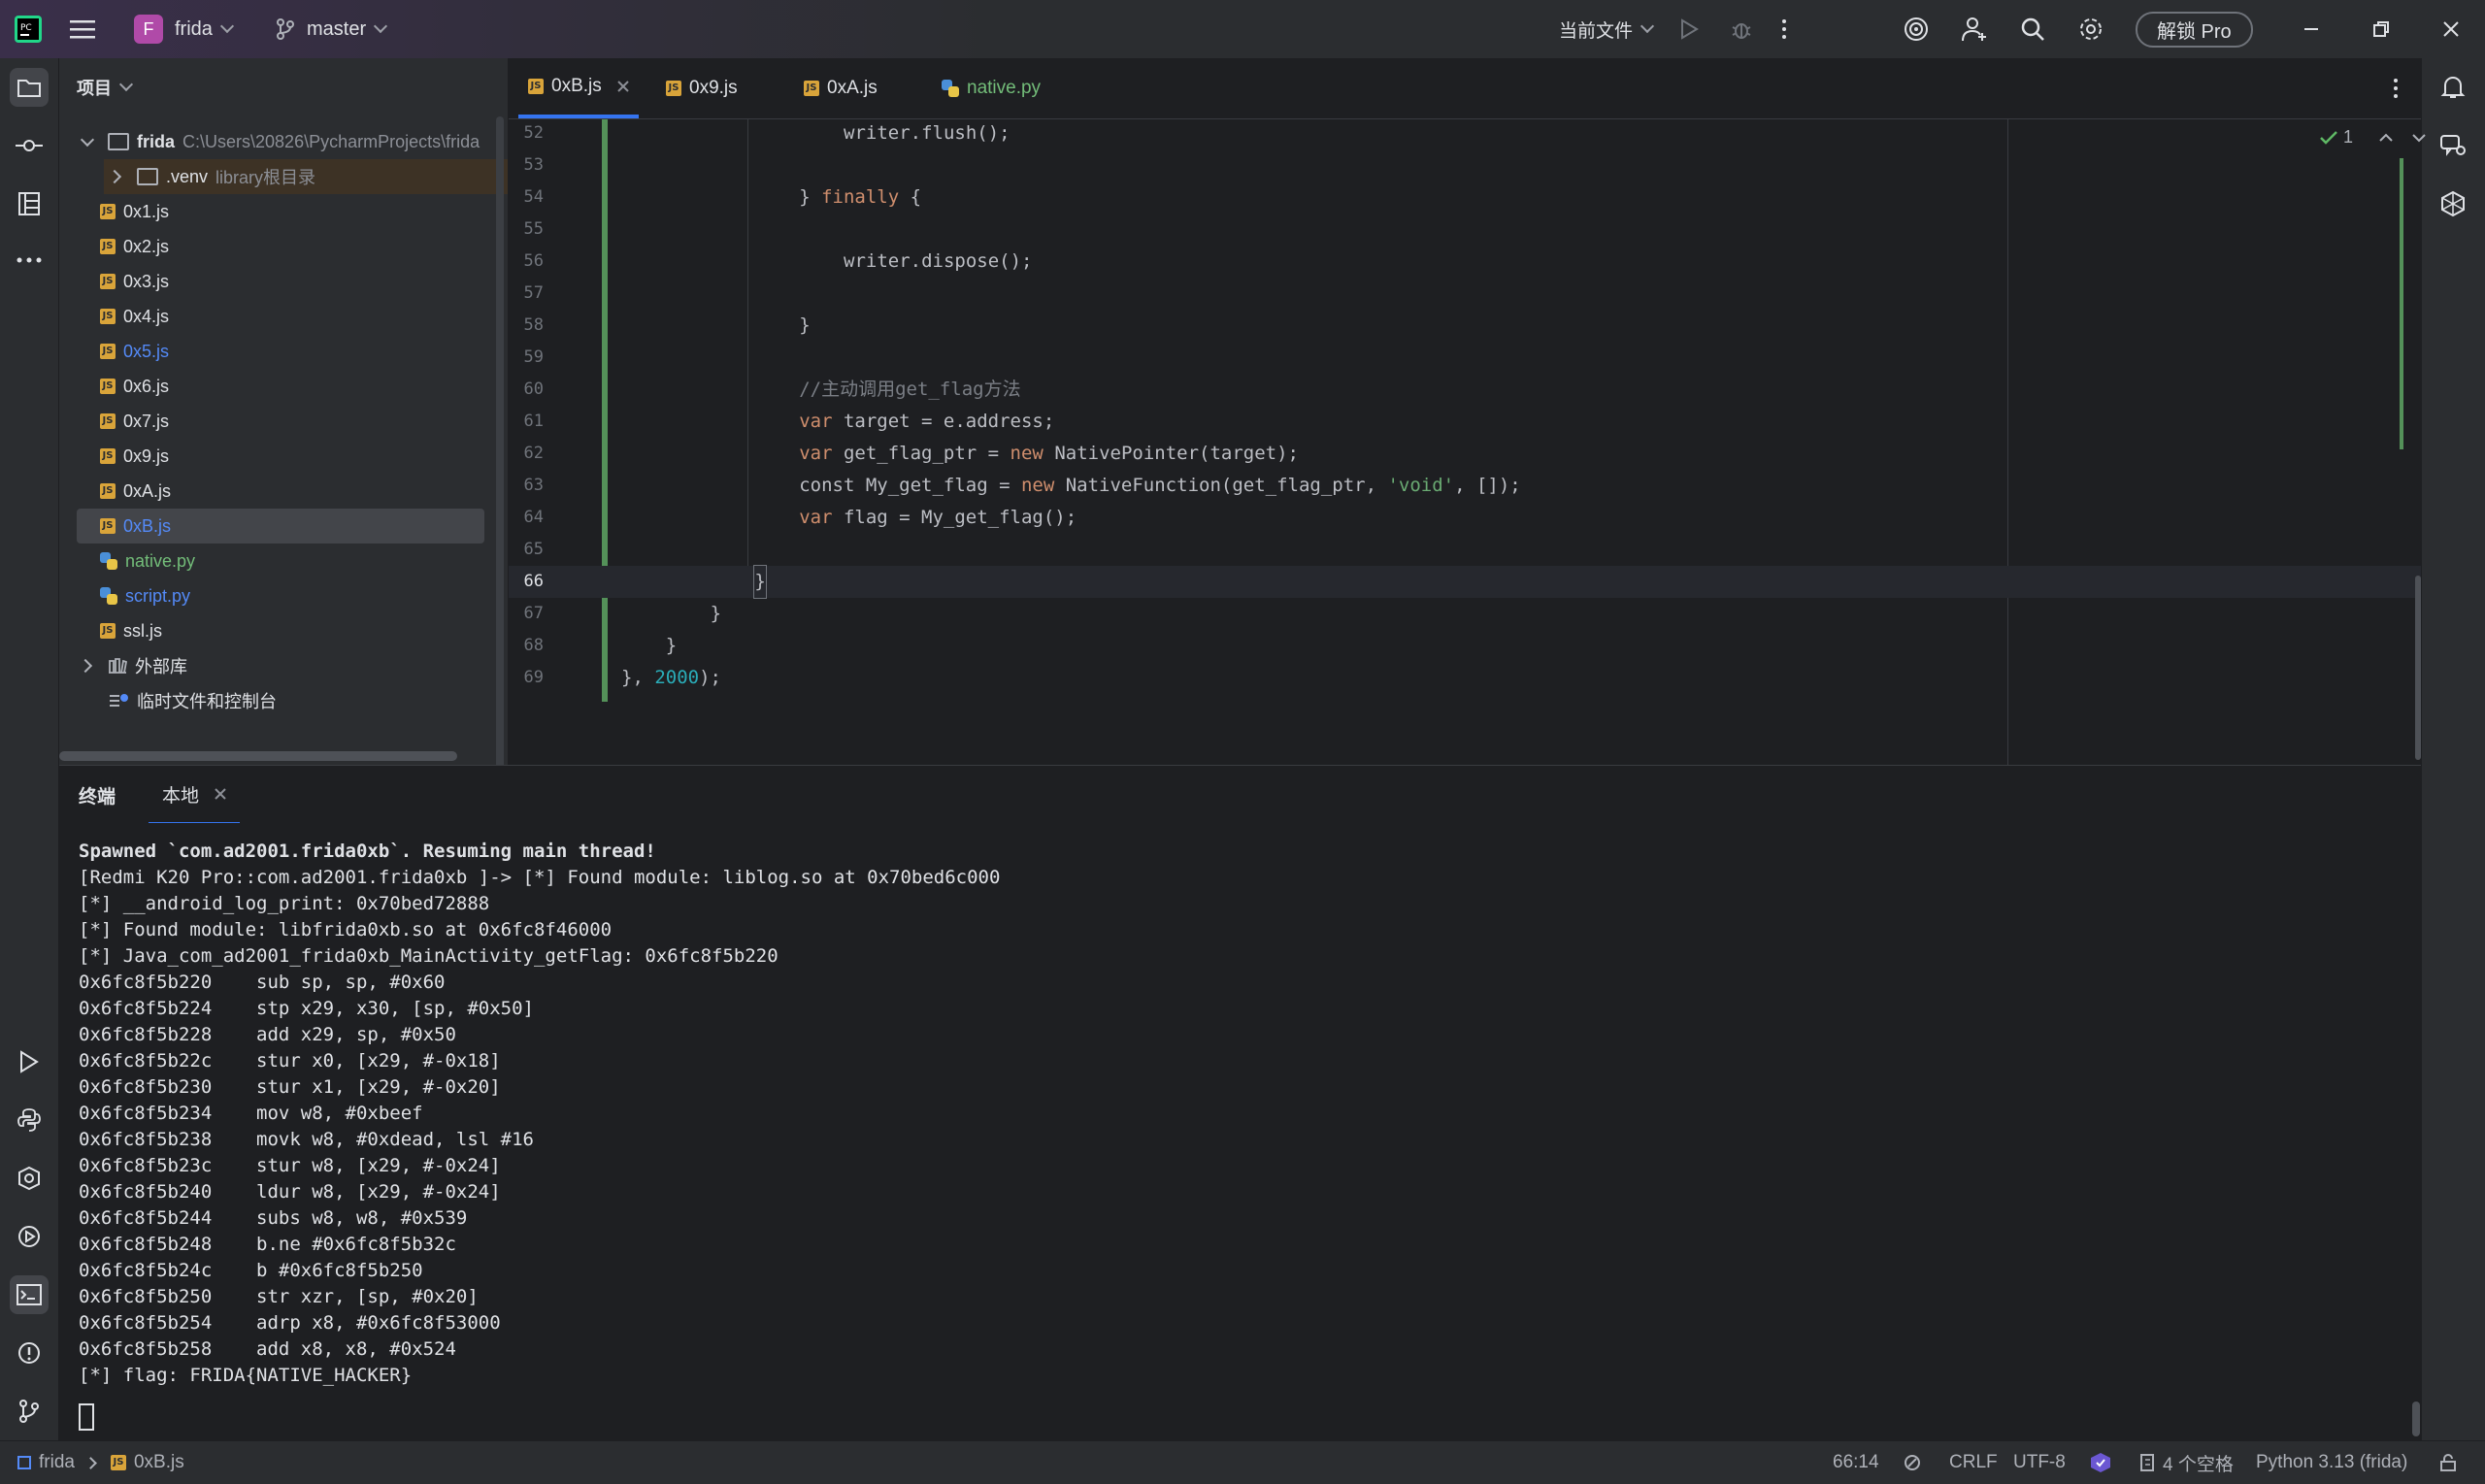 This screenshot has width=2485, height=1484. Describe the element at coordinates (926, 422) in the screenshot. I see `code-text: var target = e.address;` at that location.